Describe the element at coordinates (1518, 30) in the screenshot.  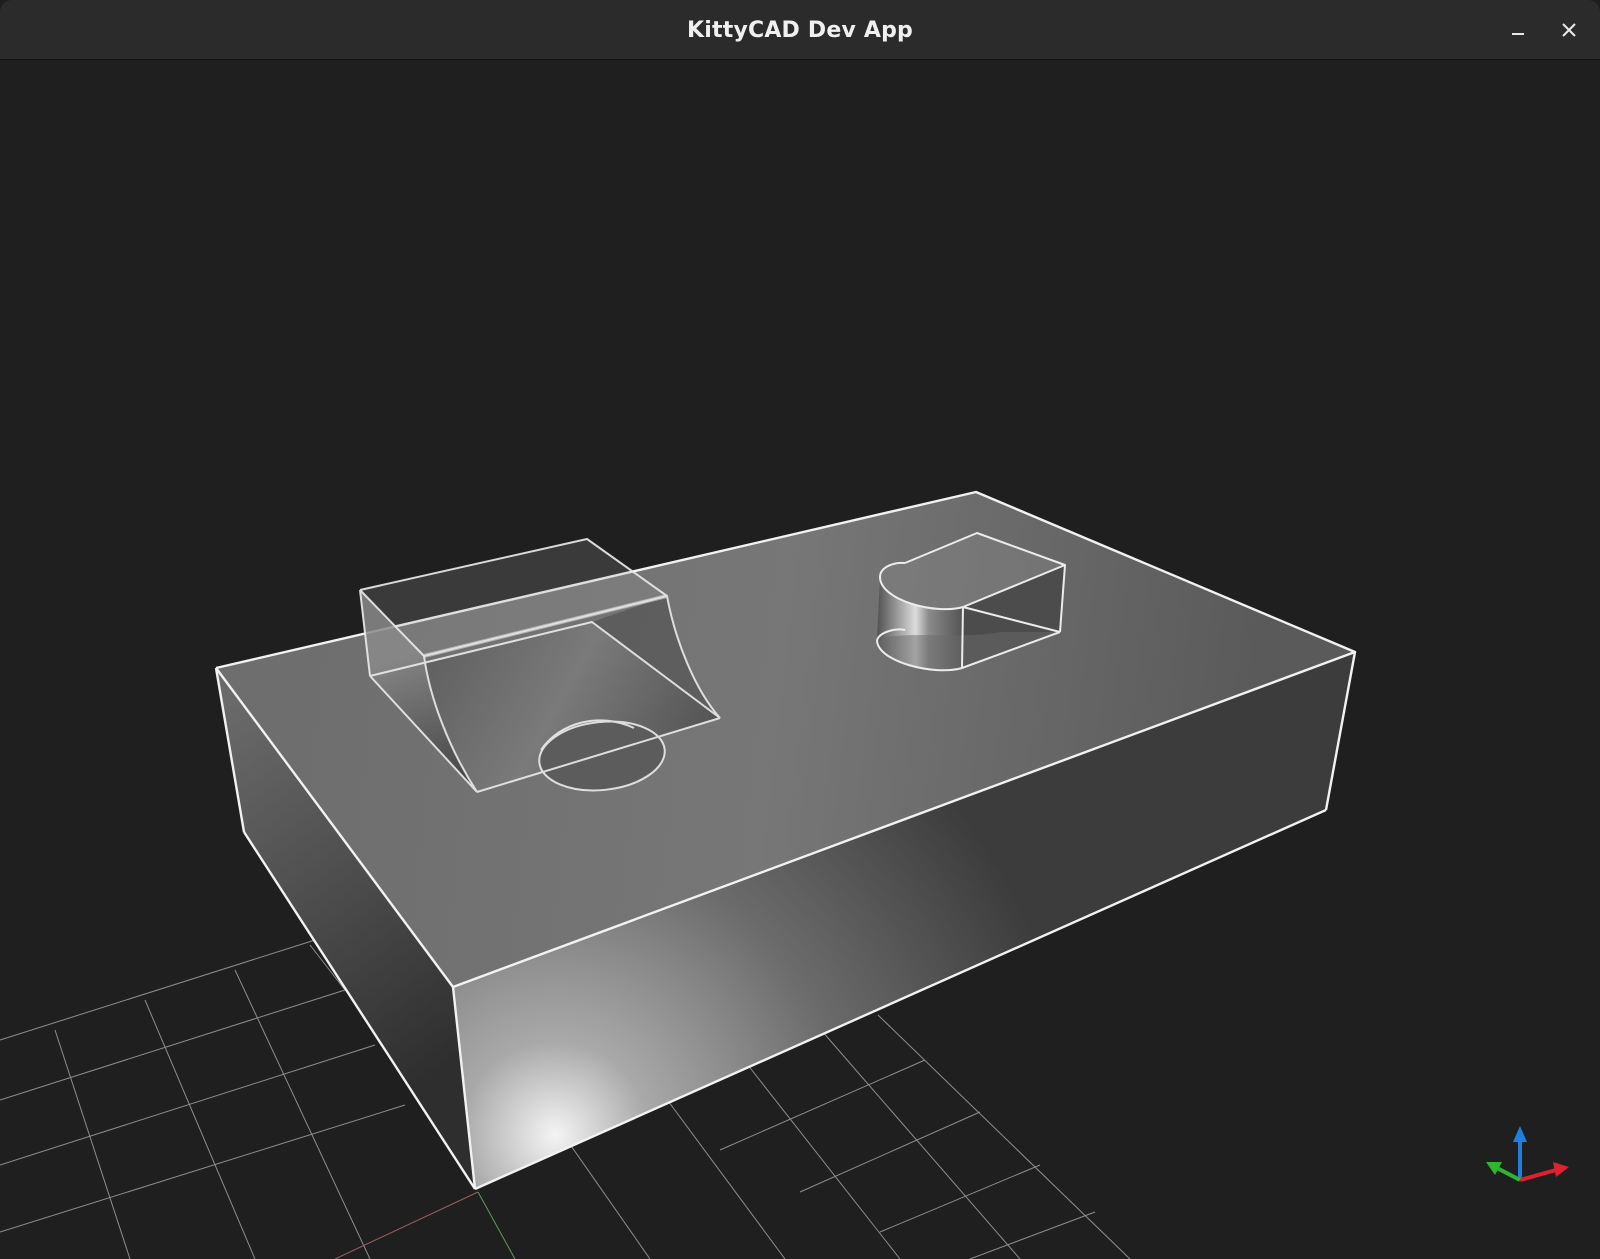
I see `minimize-button` at that location.